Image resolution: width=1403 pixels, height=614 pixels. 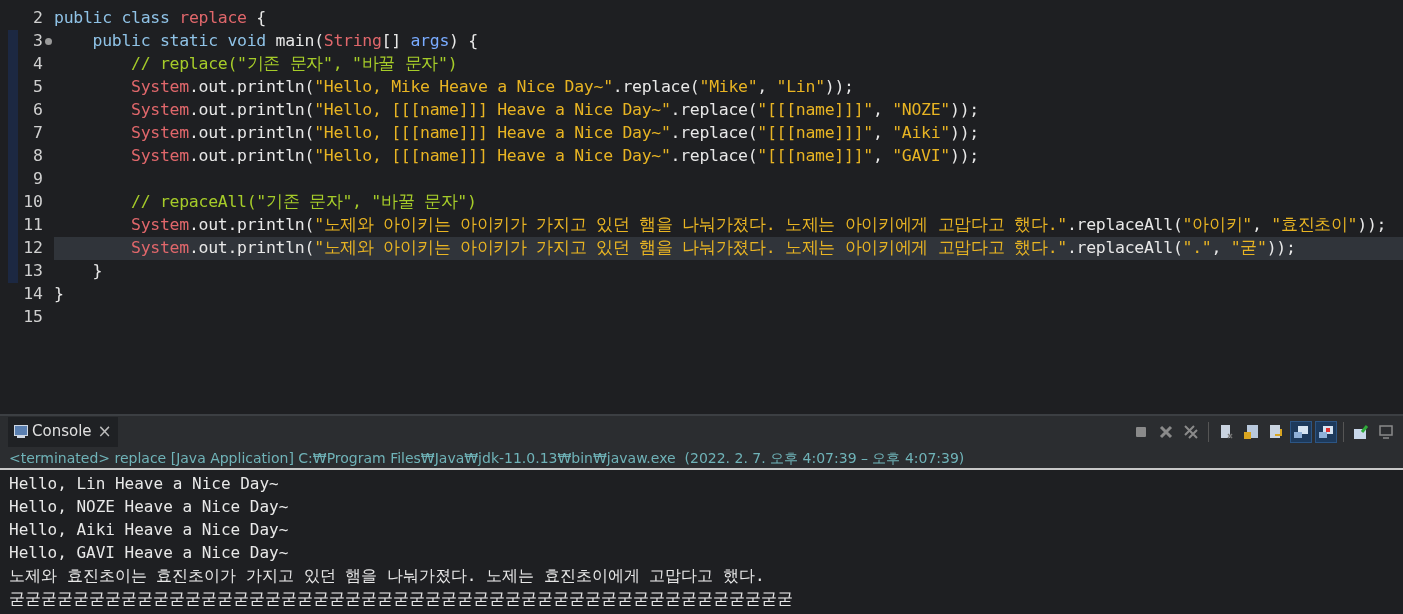 I want to click on output-line: Hello, Aiki Heave a Nice Day~, so click(x=149, y=529).